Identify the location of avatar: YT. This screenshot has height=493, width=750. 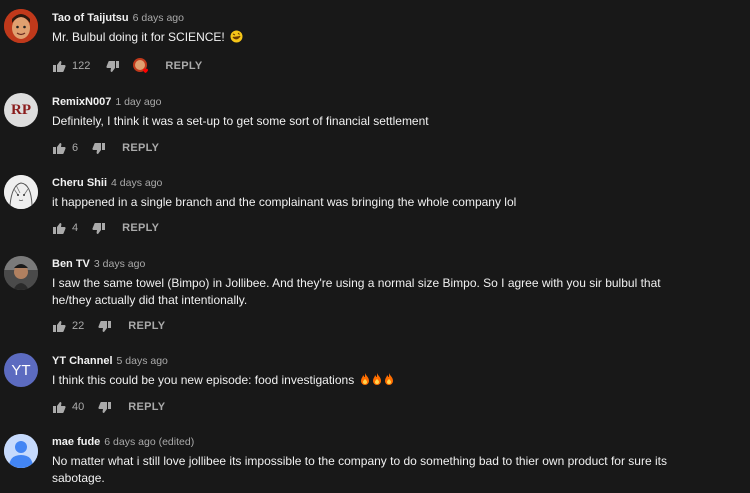
(21, 370).